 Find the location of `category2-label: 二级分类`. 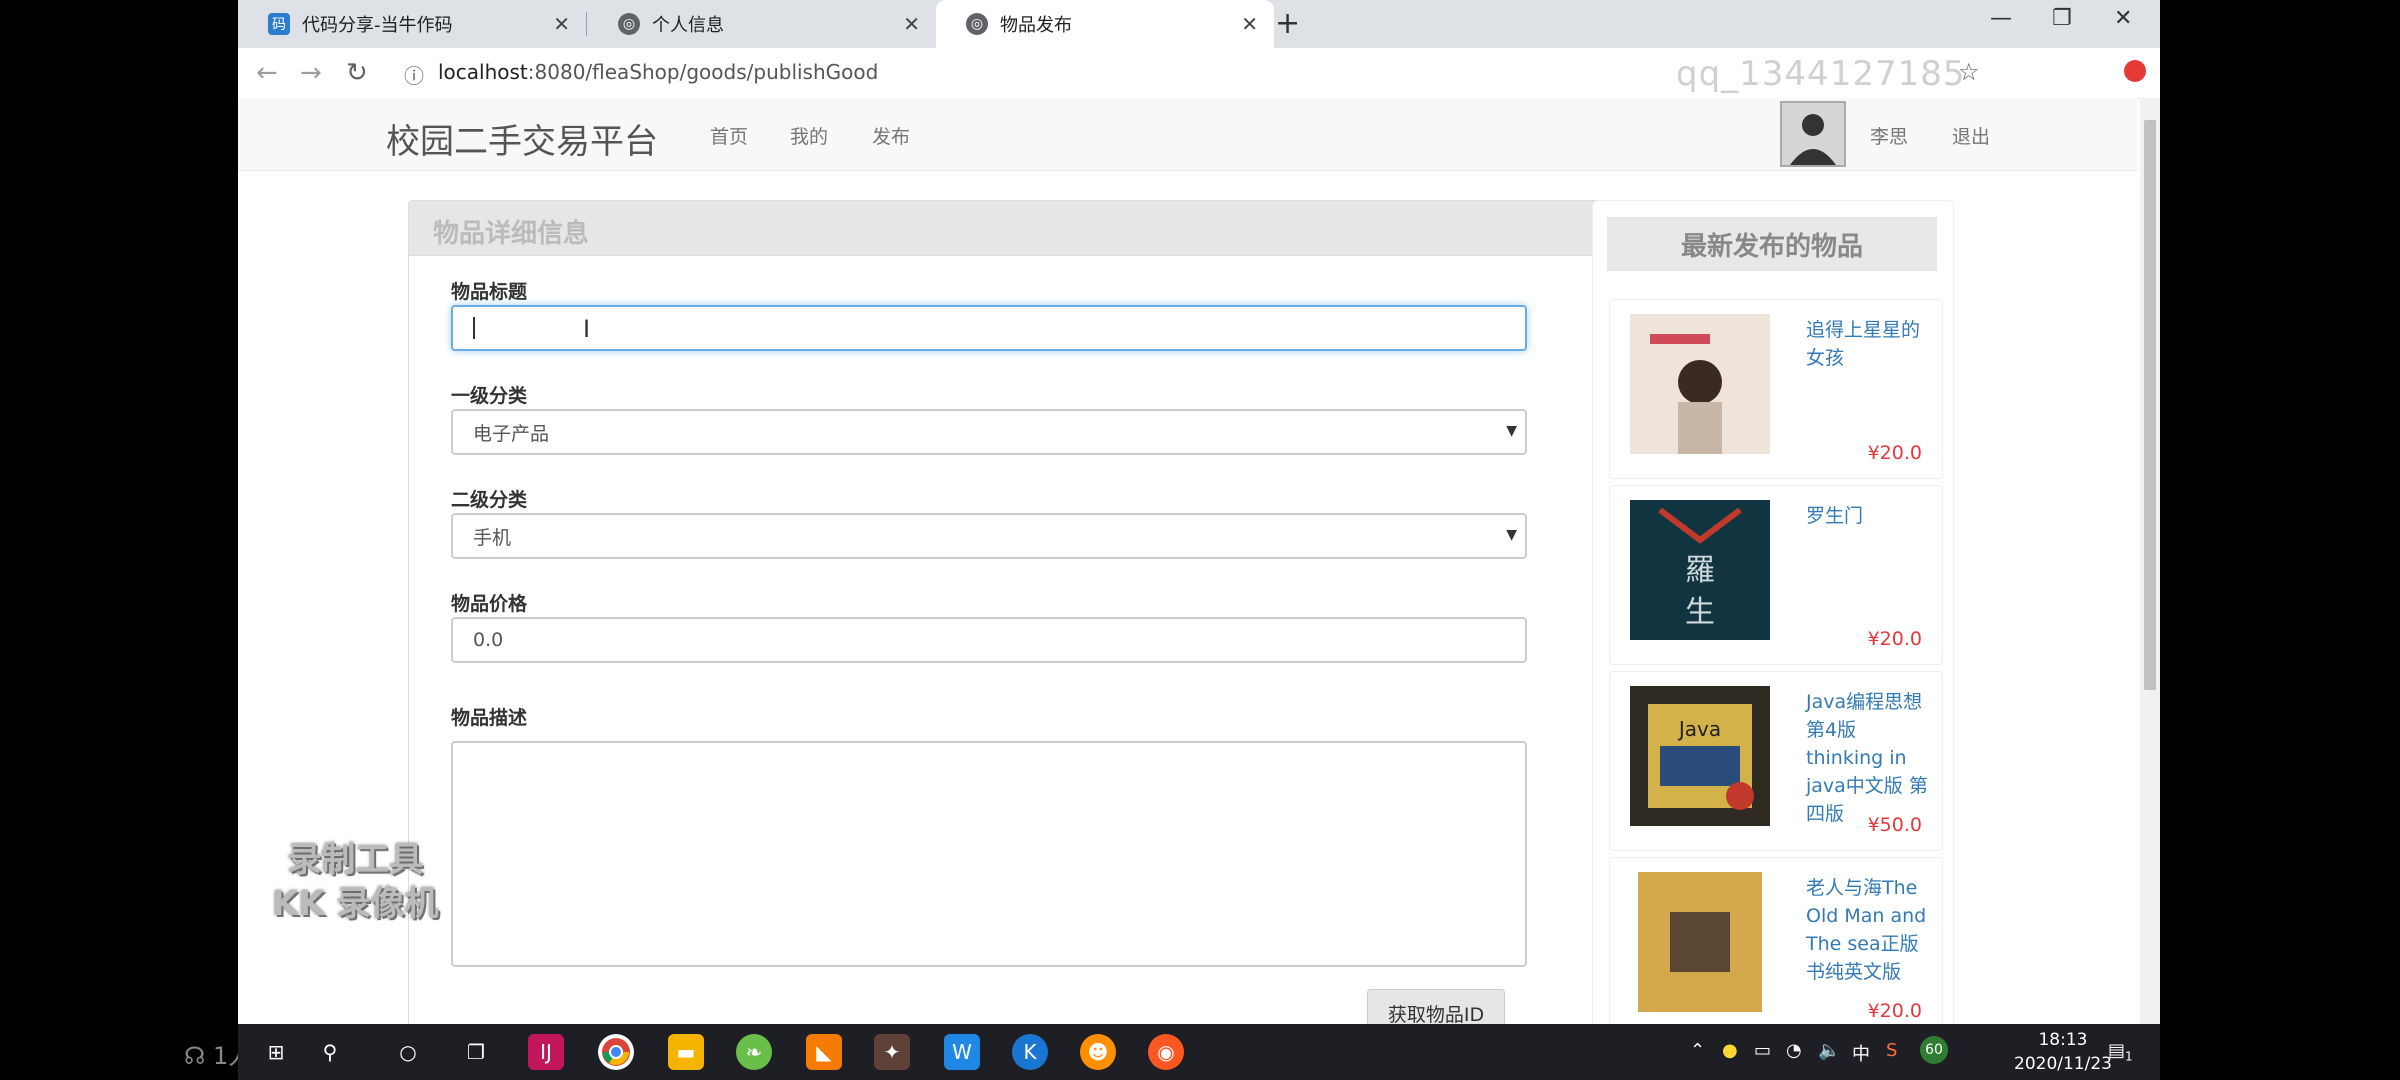

category2-label: 二级分类 is located at coordinates (489, 500).